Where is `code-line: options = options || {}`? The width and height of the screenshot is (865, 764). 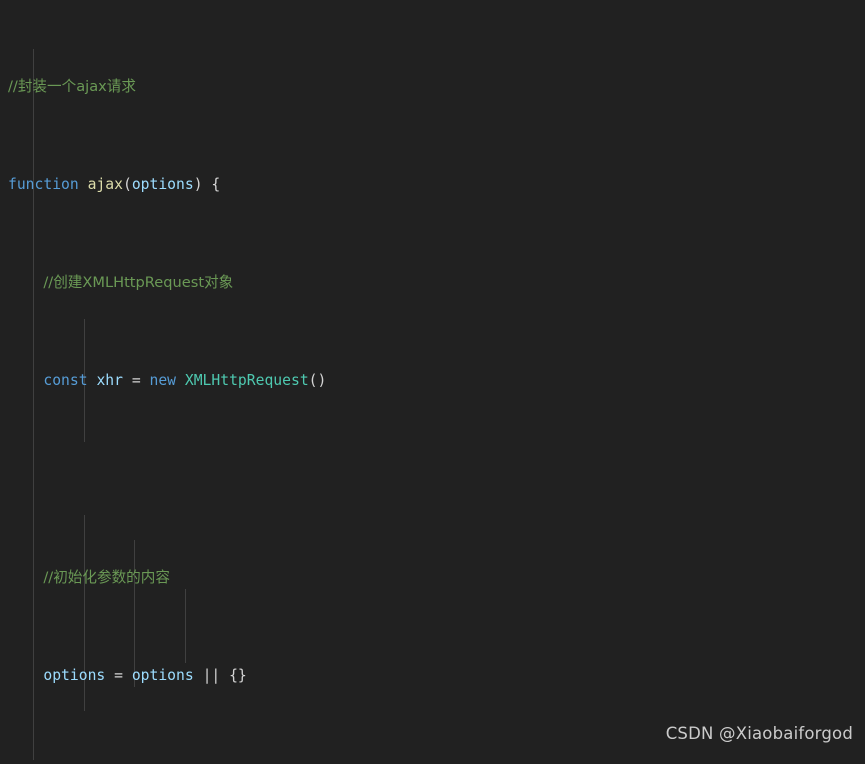 code-line: options = options || {} is located at coordinates (145, 675).